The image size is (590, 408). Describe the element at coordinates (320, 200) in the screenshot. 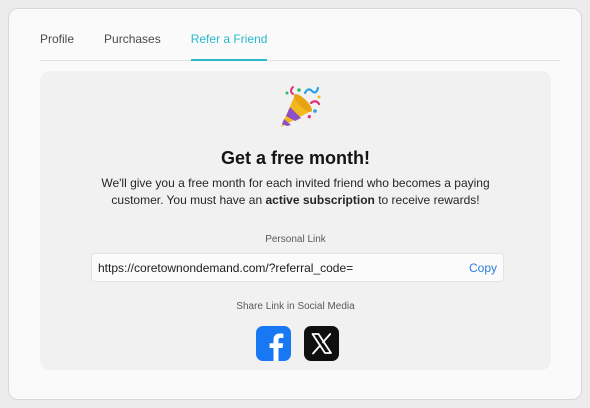

I see `description-bold-text: active subscription` at that location.